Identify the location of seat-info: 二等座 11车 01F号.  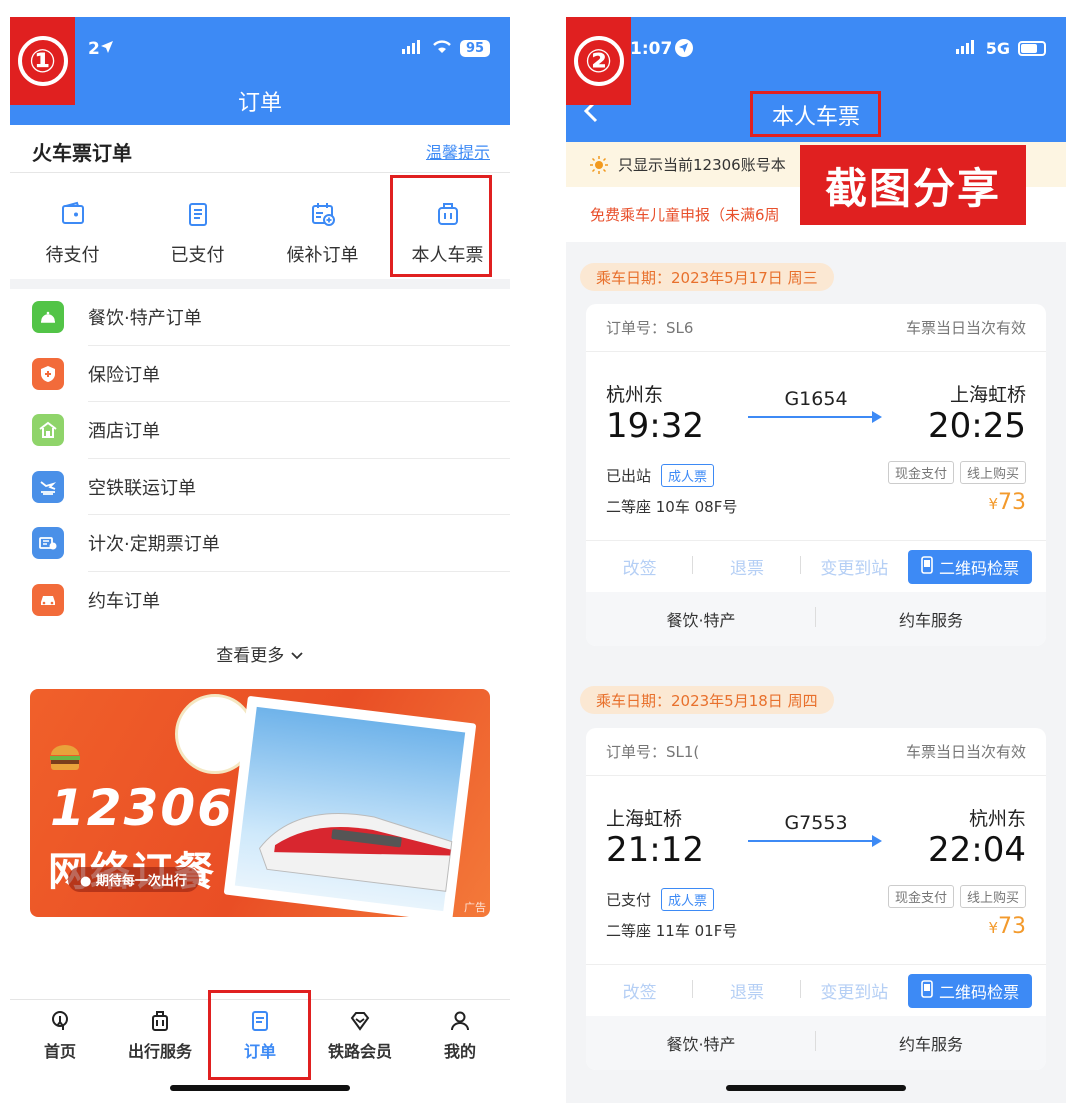
(672, 931).